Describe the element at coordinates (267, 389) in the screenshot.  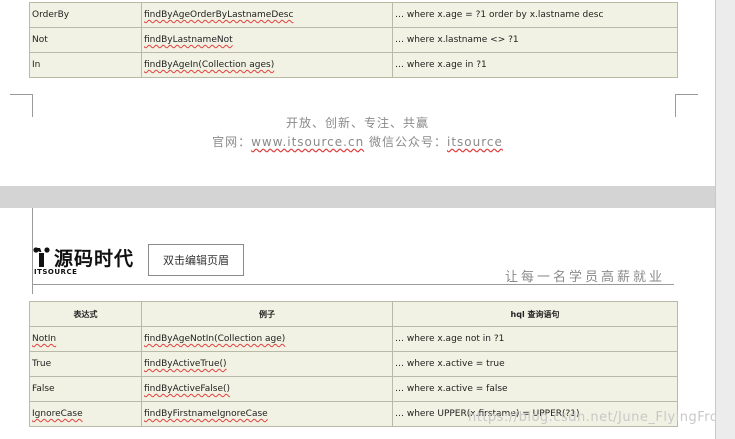
I see `table-cell-sample: findByActiveFalse()` at that location.